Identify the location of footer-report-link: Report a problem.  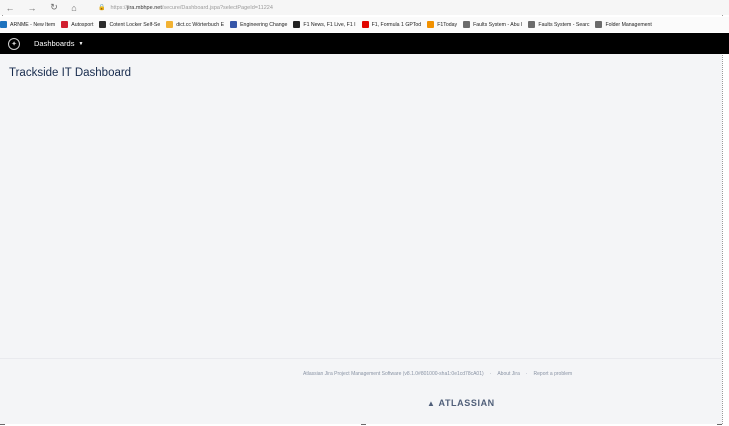
(553, 374).